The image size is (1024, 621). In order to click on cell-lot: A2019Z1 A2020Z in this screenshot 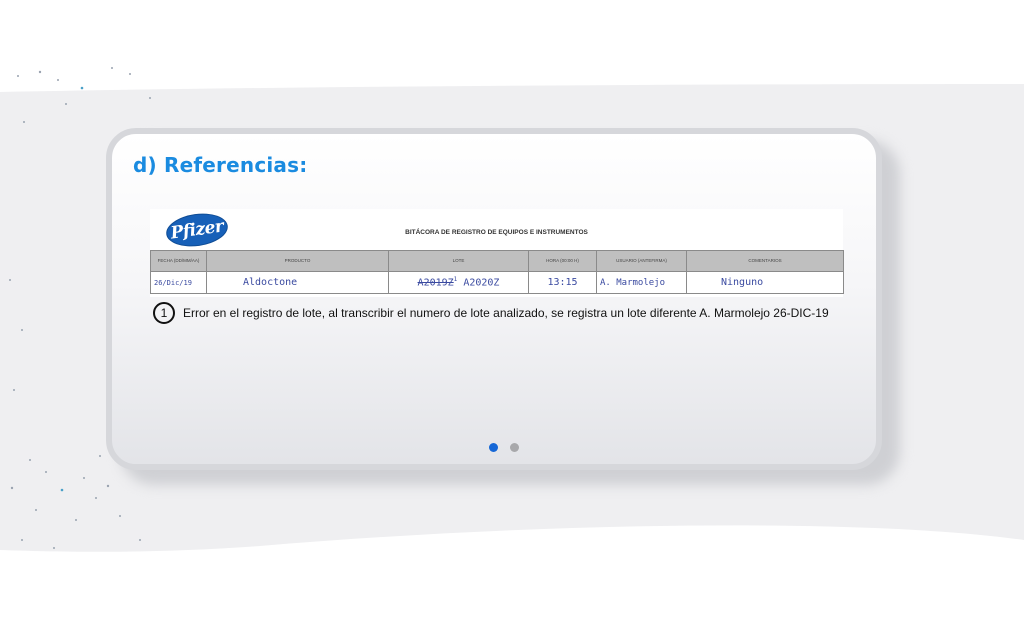, I will do `click(458, 282)`.